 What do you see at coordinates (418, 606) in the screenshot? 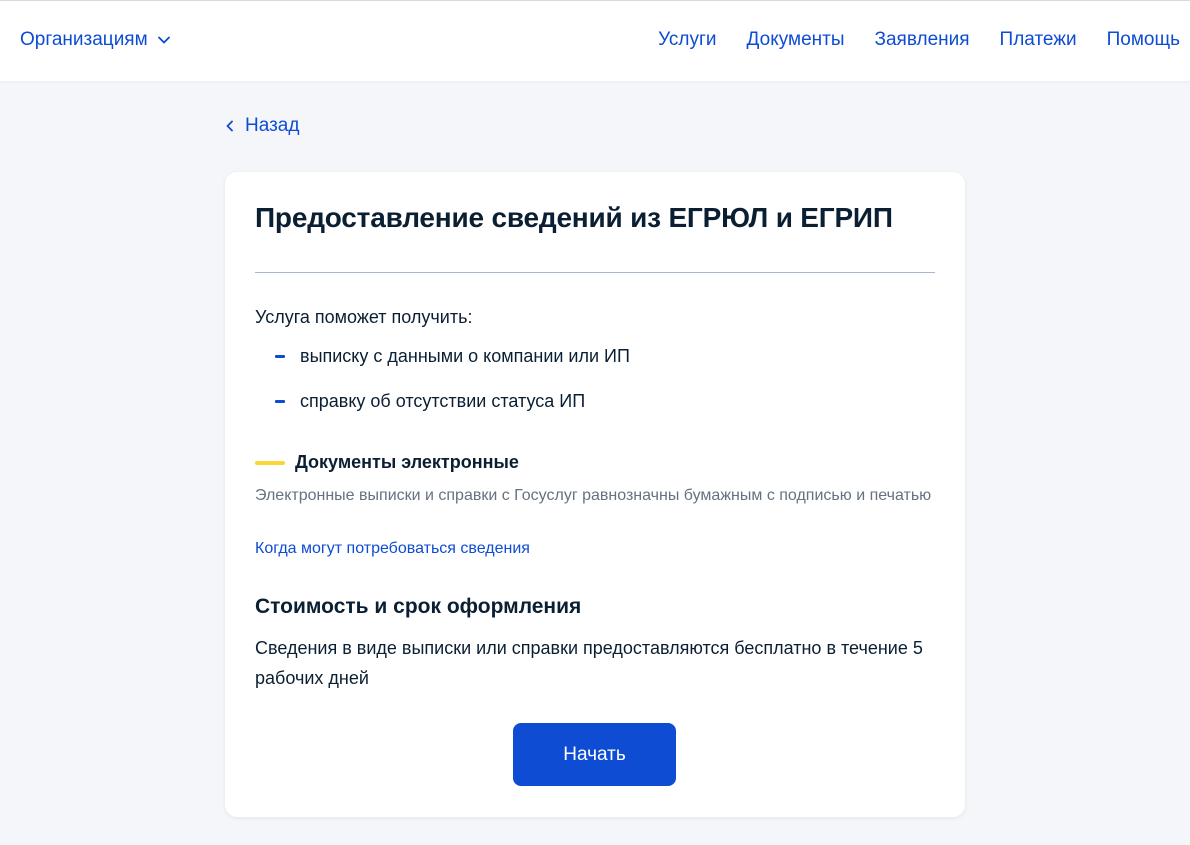
I see `cost-heading: Стоимость и срок оформления` at bounding box center [418, 606].